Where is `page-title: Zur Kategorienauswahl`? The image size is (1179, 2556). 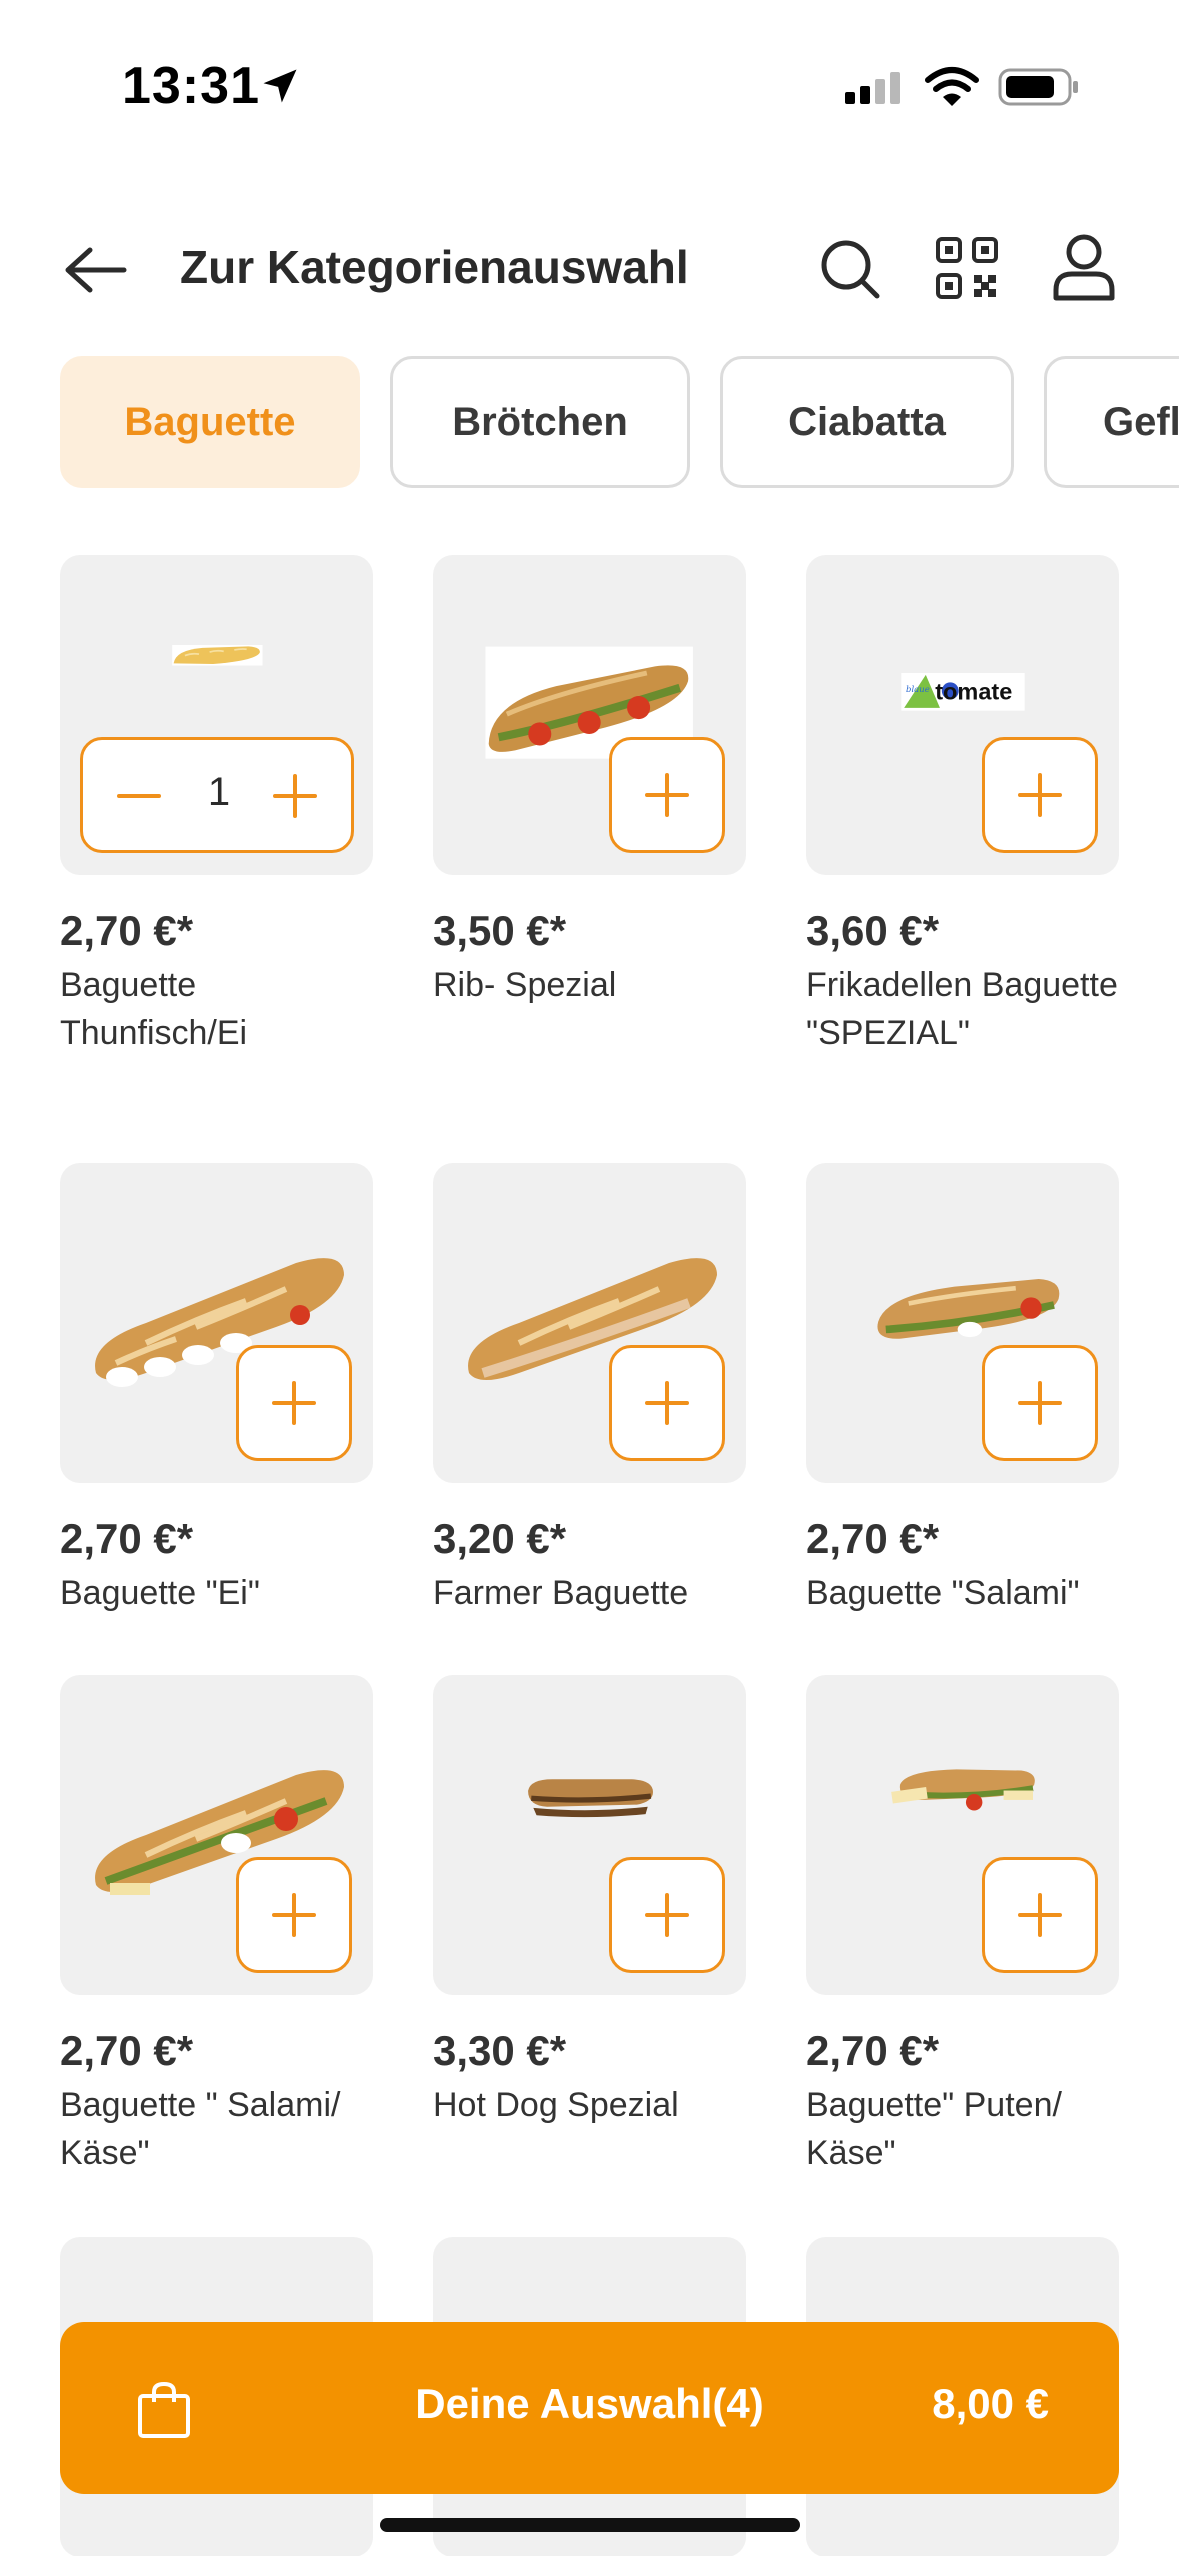
page-title: Zur Kategorienauswahl is located at coordinates (434, 267).